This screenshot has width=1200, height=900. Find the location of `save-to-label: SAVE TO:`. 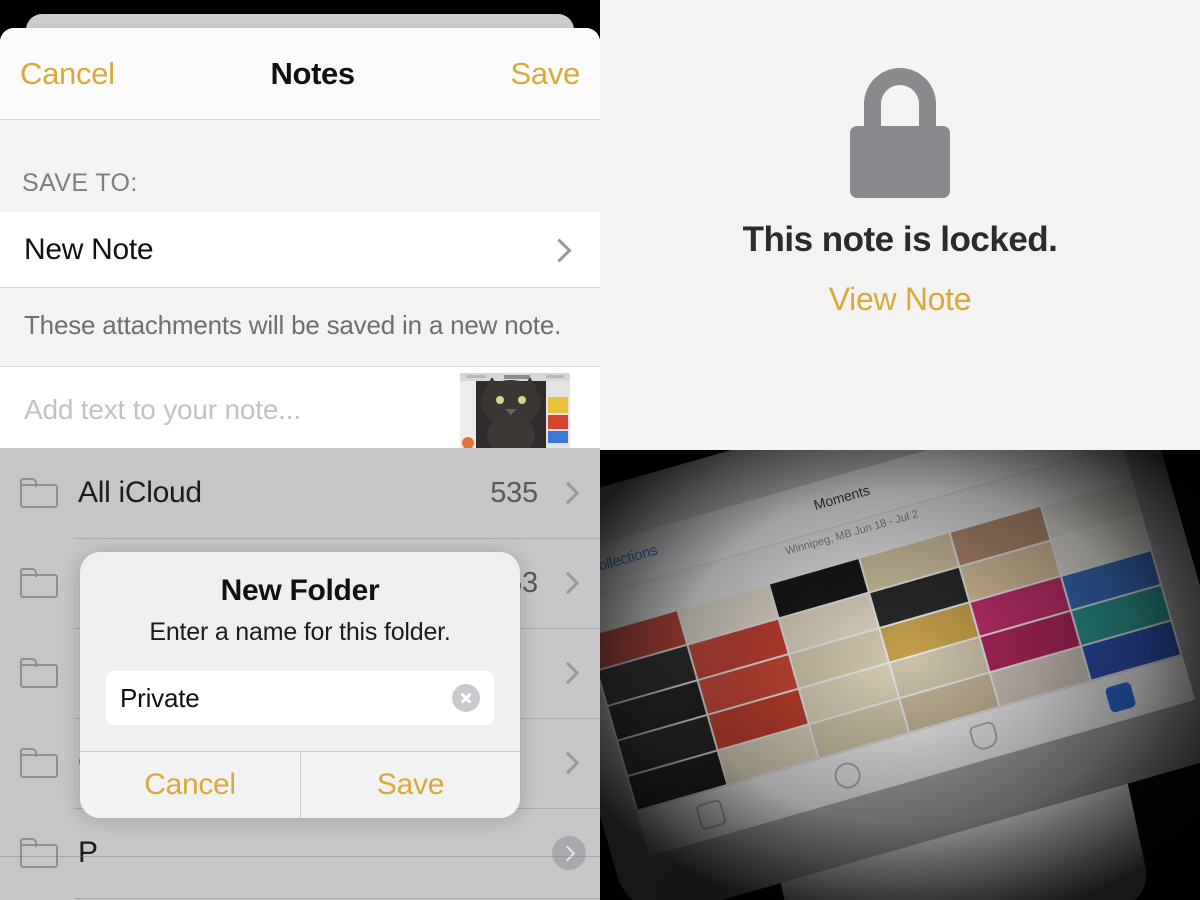

save-to-label: SAVE TO: is located at coordinates (80, 183).